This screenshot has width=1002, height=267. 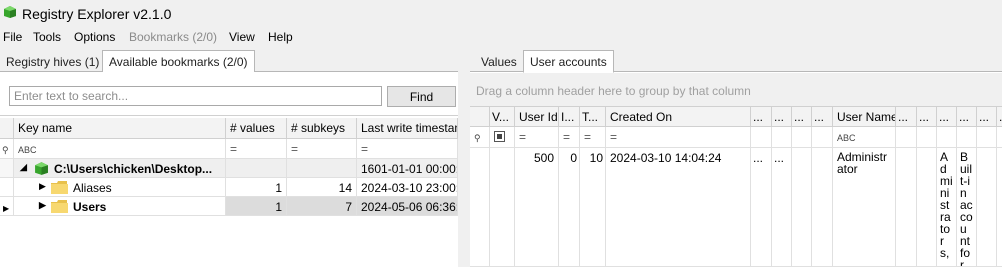 What do you see at coordinates (736, 60) in the screenshot?
I see `right-tabstrip: Values User accounts` at bounding box center [736, 60].